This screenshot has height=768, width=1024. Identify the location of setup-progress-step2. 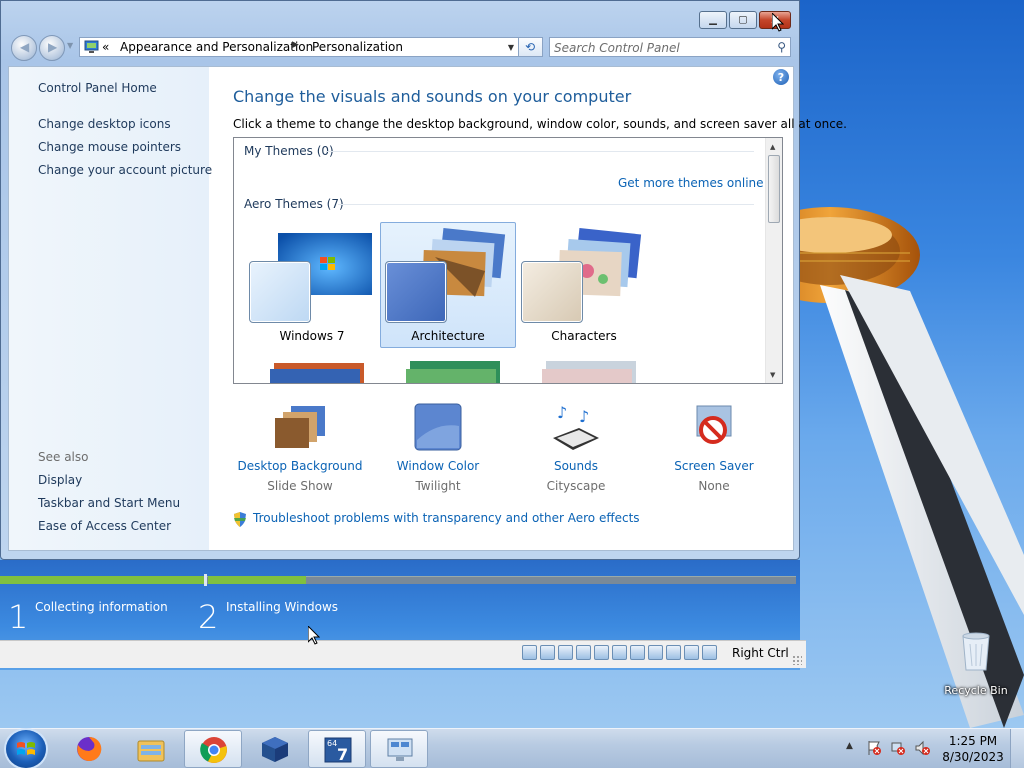
(257, 580).